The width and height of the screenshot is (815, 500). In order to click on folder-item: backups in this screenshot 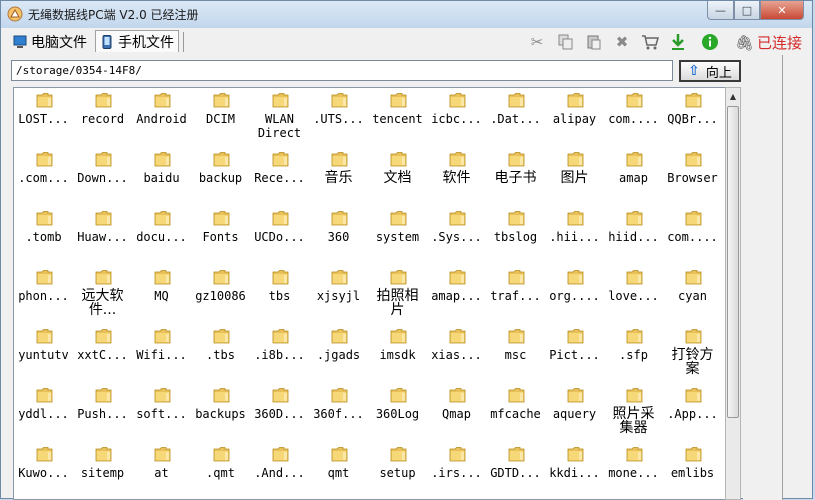, I will do `click(220, 412)`.